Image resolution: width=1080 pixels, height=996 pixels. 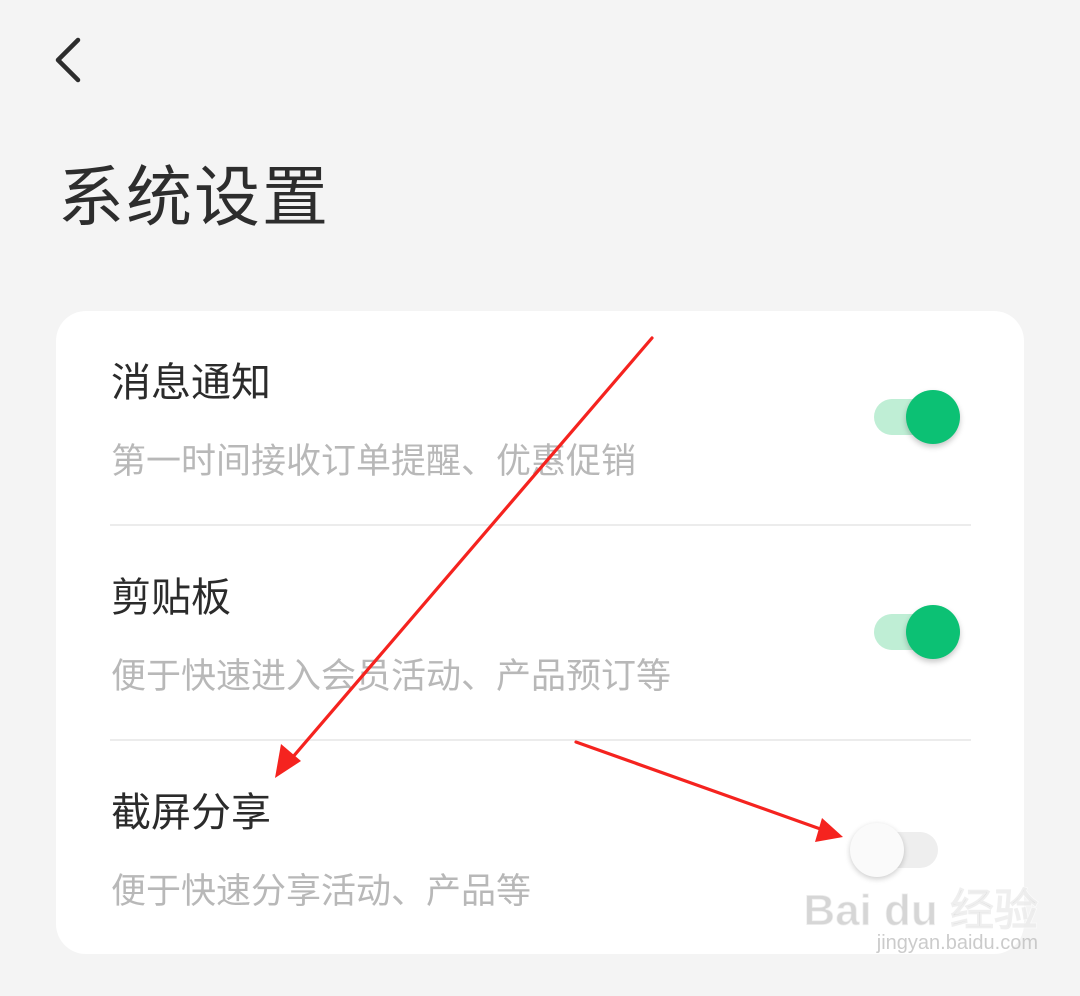 I want to click on setting-title-screenshot-share: 截屏分享, so click(x=191, y=813).